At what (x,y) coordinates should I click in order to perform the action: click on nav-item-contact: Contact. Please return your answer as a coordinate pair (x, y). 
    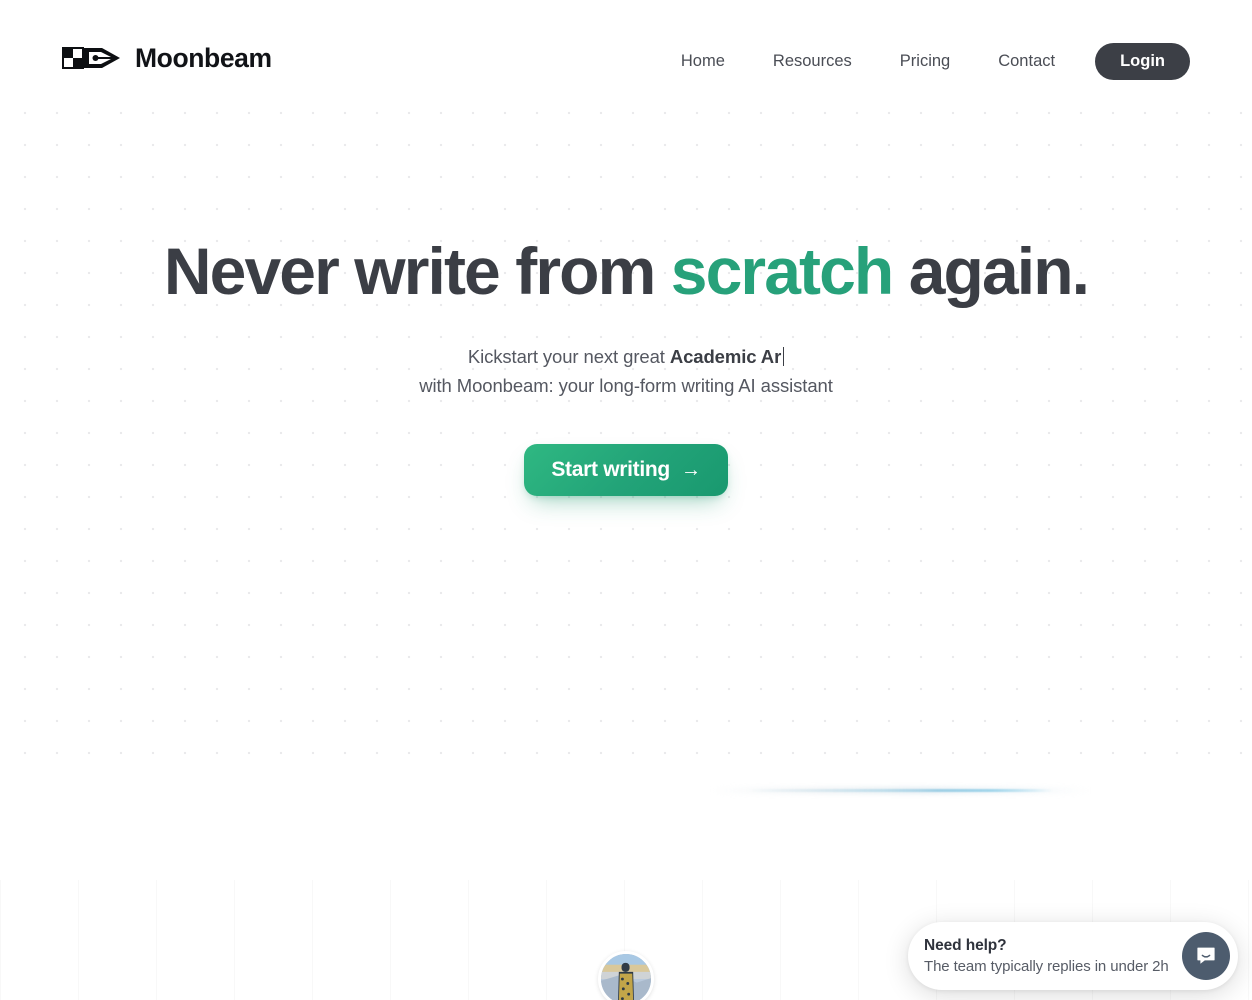
    Looking at the image, I should click on (1026, 61).